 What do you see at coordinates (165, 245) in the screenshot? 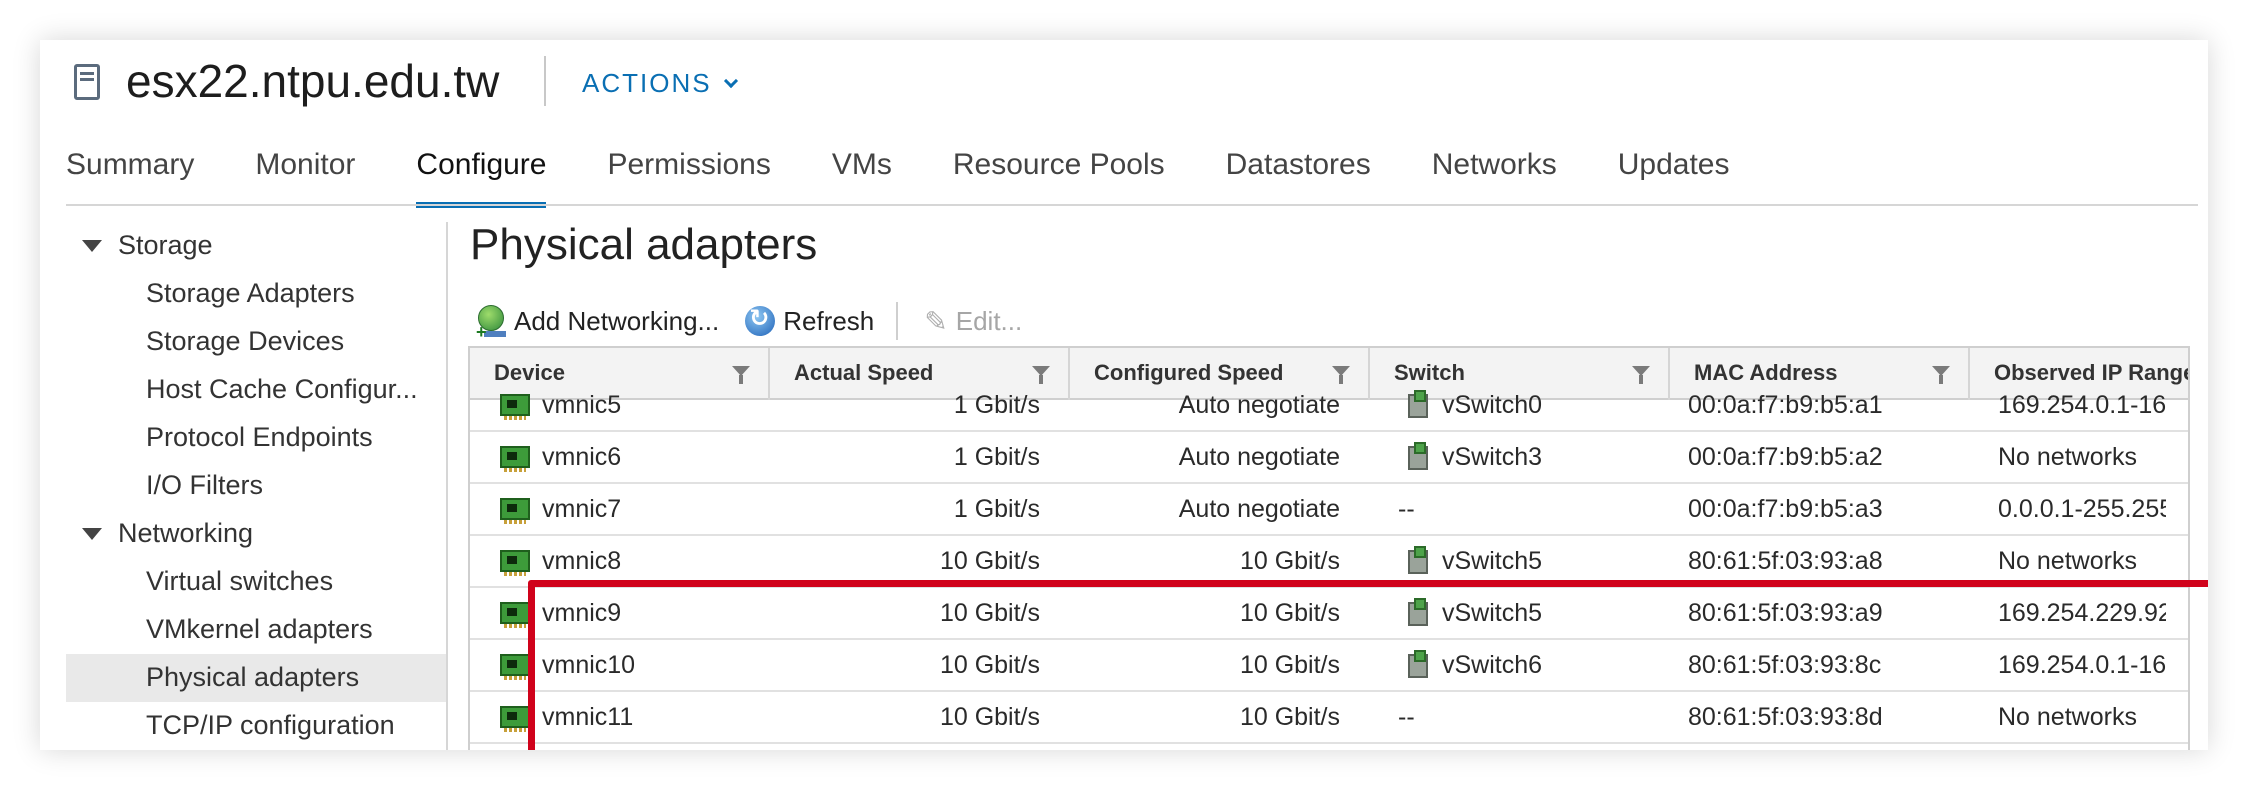
I see `sidebar-group-label: Storage` at bounding box center [165, 245].